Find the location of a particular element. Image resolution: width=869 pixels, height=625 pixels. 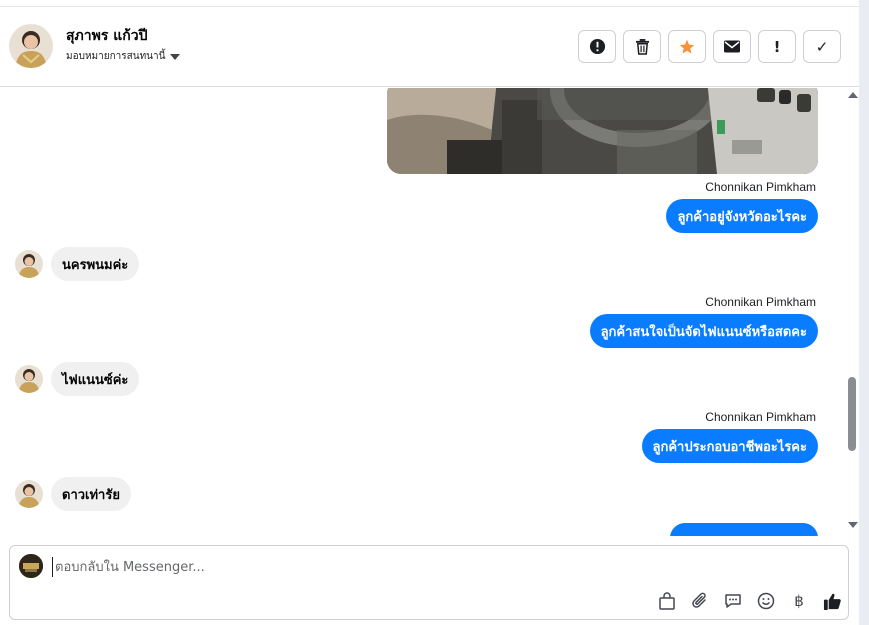

incoming-message-row: นครพนมค่ะ is located at coordinates (77, 264).